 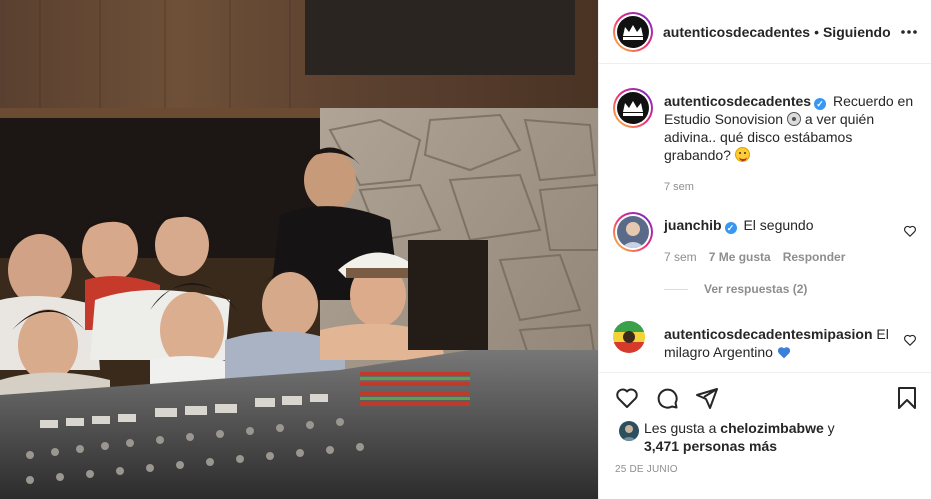 I want to click on likes-line-1: Les gusta a chelozimbabwe y, so click(x=739, y=428).